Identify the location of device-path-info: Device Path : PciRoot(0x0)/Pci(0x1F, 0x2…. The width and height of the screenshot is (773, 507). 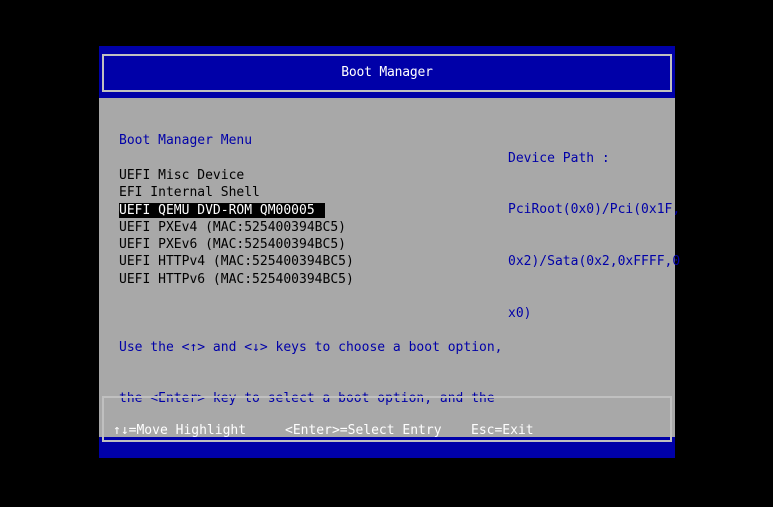
(594, 236).